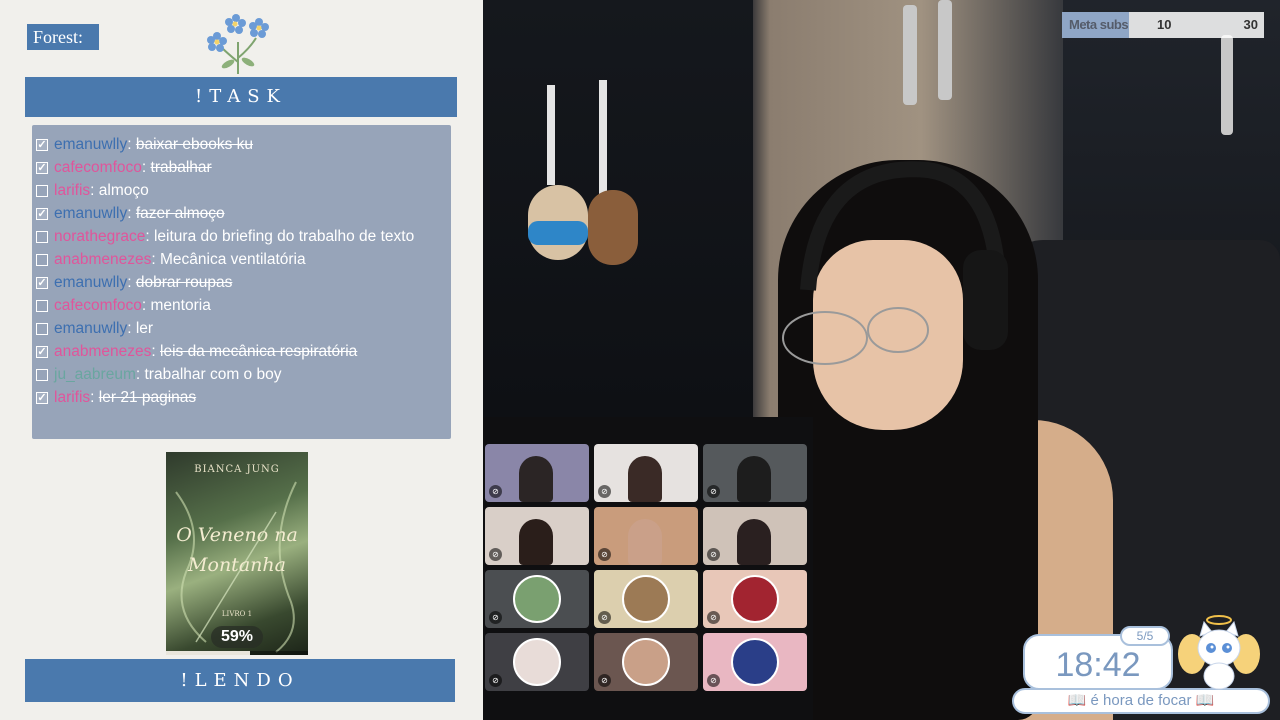  I want to click on task-text: anabmenezes: Mecânica ventilatória, so click(180, 259).